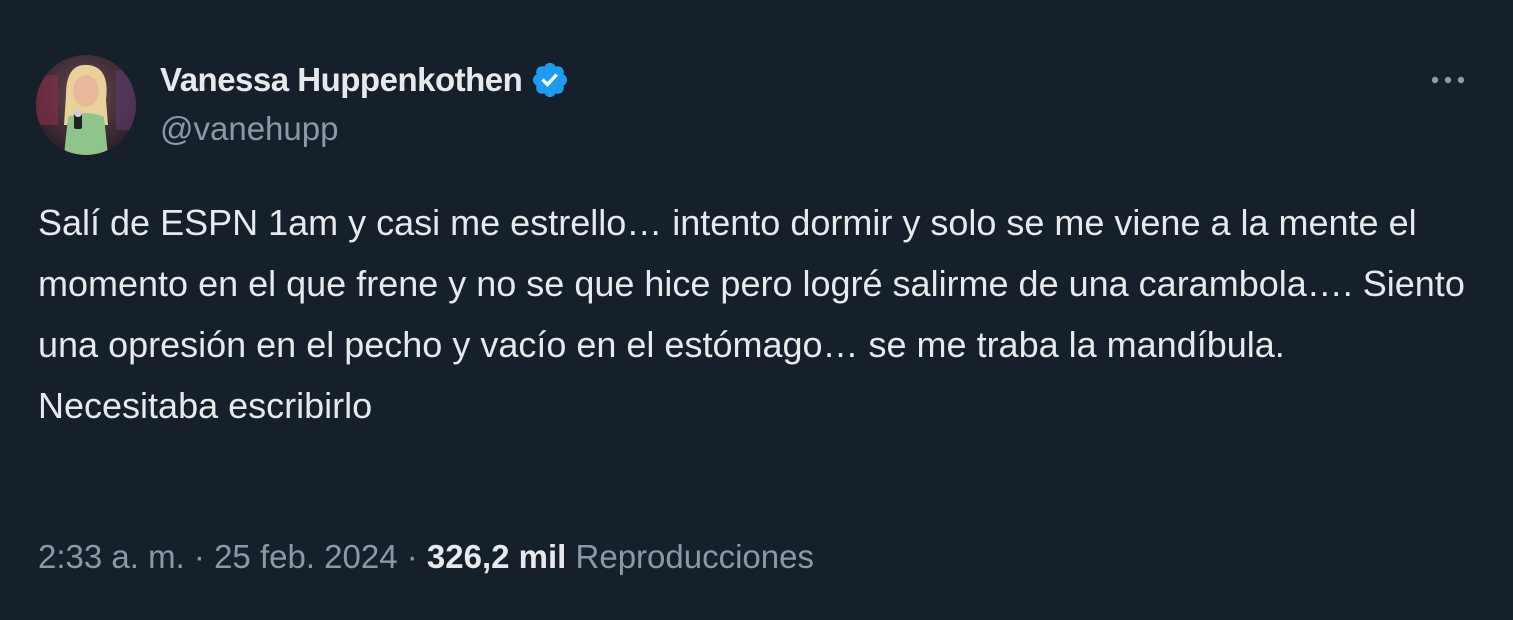 This screenshot has width=1513, height=620. What do you see at coordinates (694, 556) in the screenshot?
I see `views-label: Reproducciones` at bounding box center [694, 556].